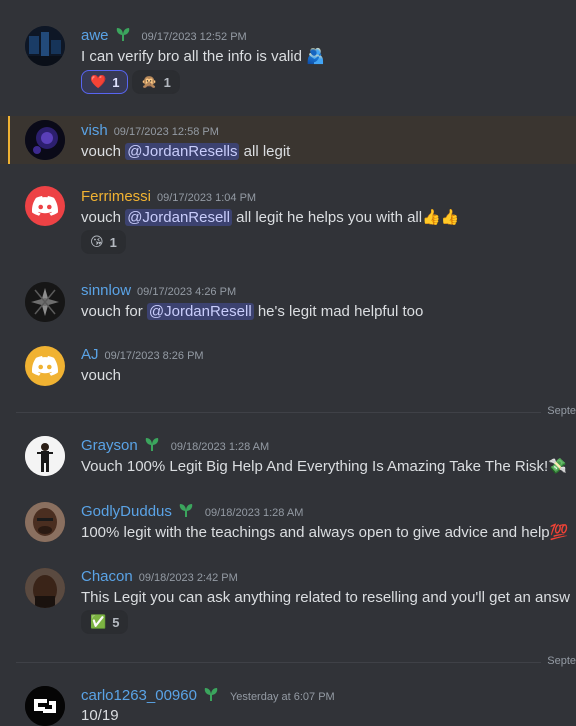 Image resolution: width=576 pixels, height=726 pixels. Describe the element at coordinates (109, 445) in the screenshot. I see `author-name: Grayson` at that location.